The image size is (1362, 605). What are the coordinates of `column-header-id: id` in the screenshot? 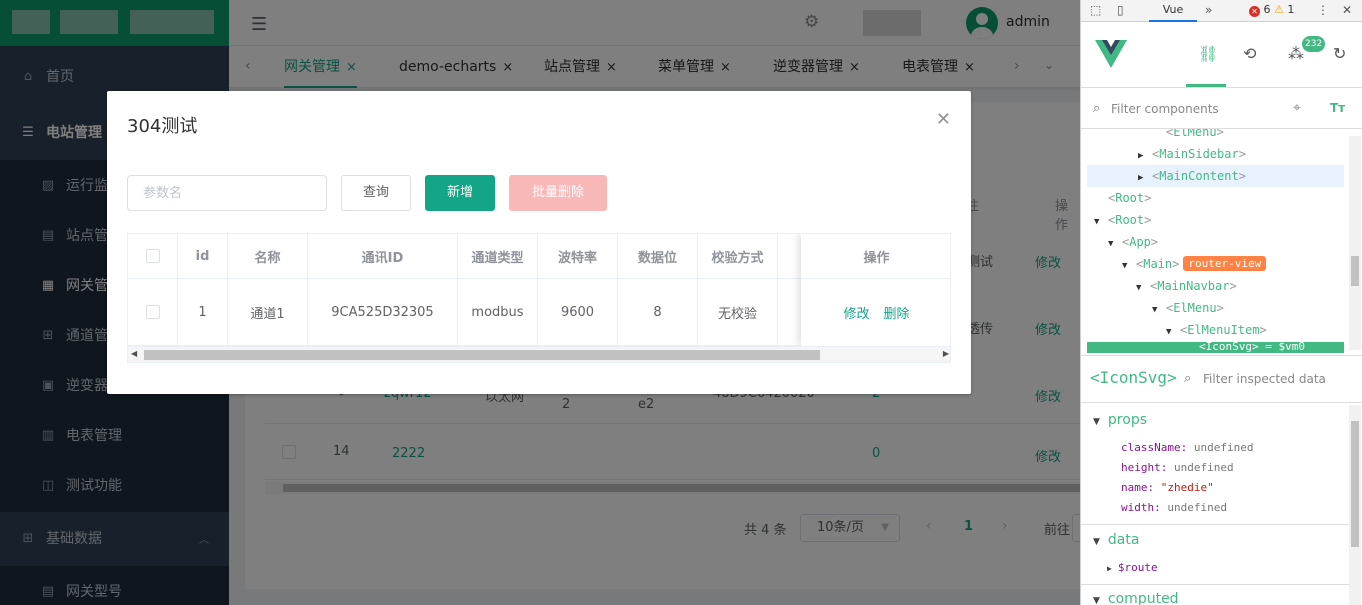 It's located at (203, 256).